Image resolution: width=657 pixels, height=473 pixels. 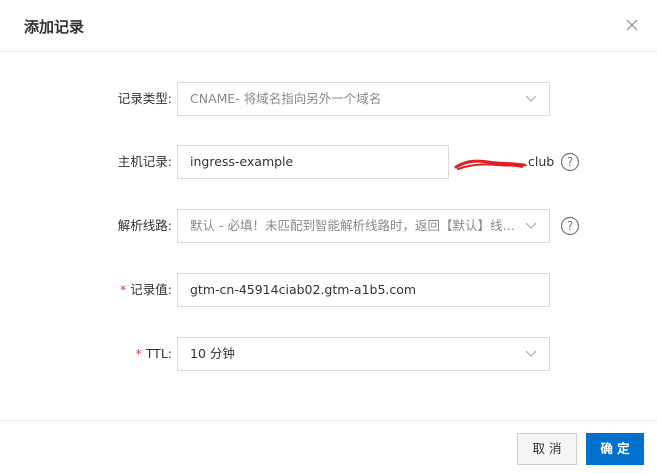 I want to click on record-type-label: 记录类型:, so click(x=144, y=98).